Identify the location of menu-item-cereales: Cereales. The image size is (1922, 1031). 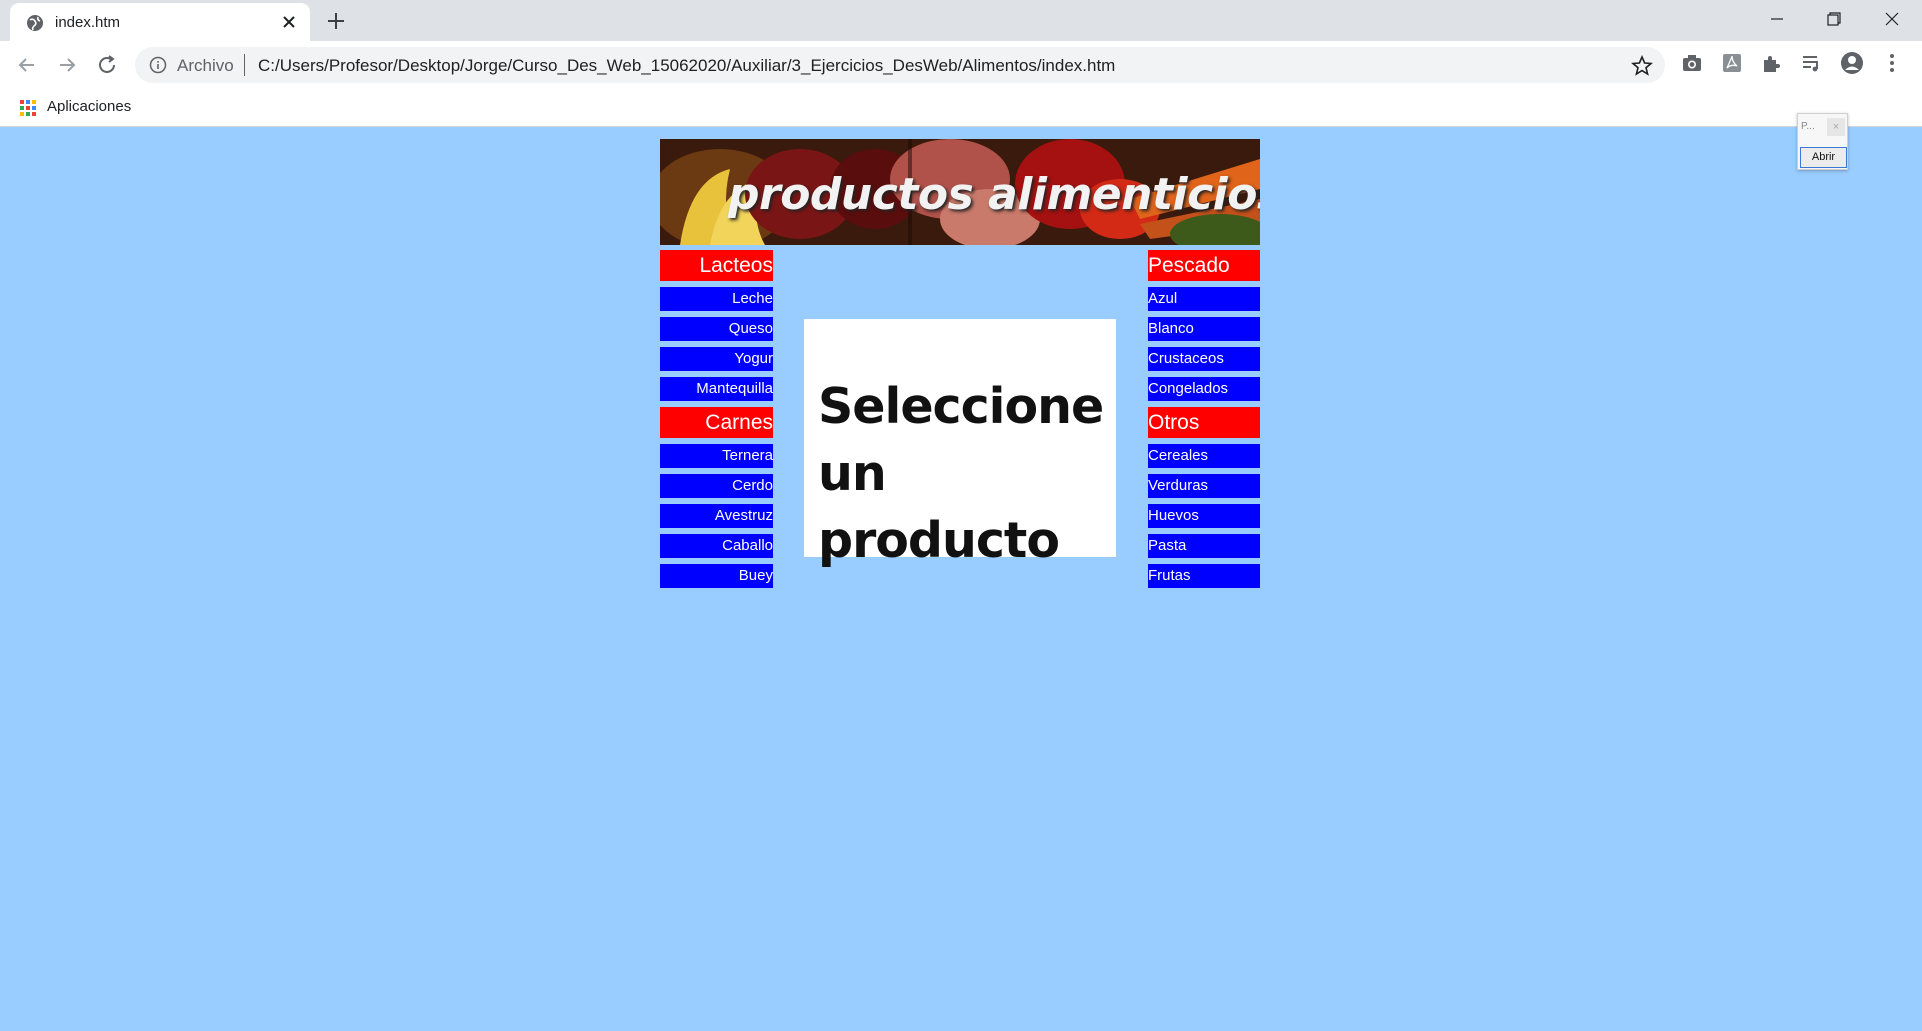
(1204, 456).